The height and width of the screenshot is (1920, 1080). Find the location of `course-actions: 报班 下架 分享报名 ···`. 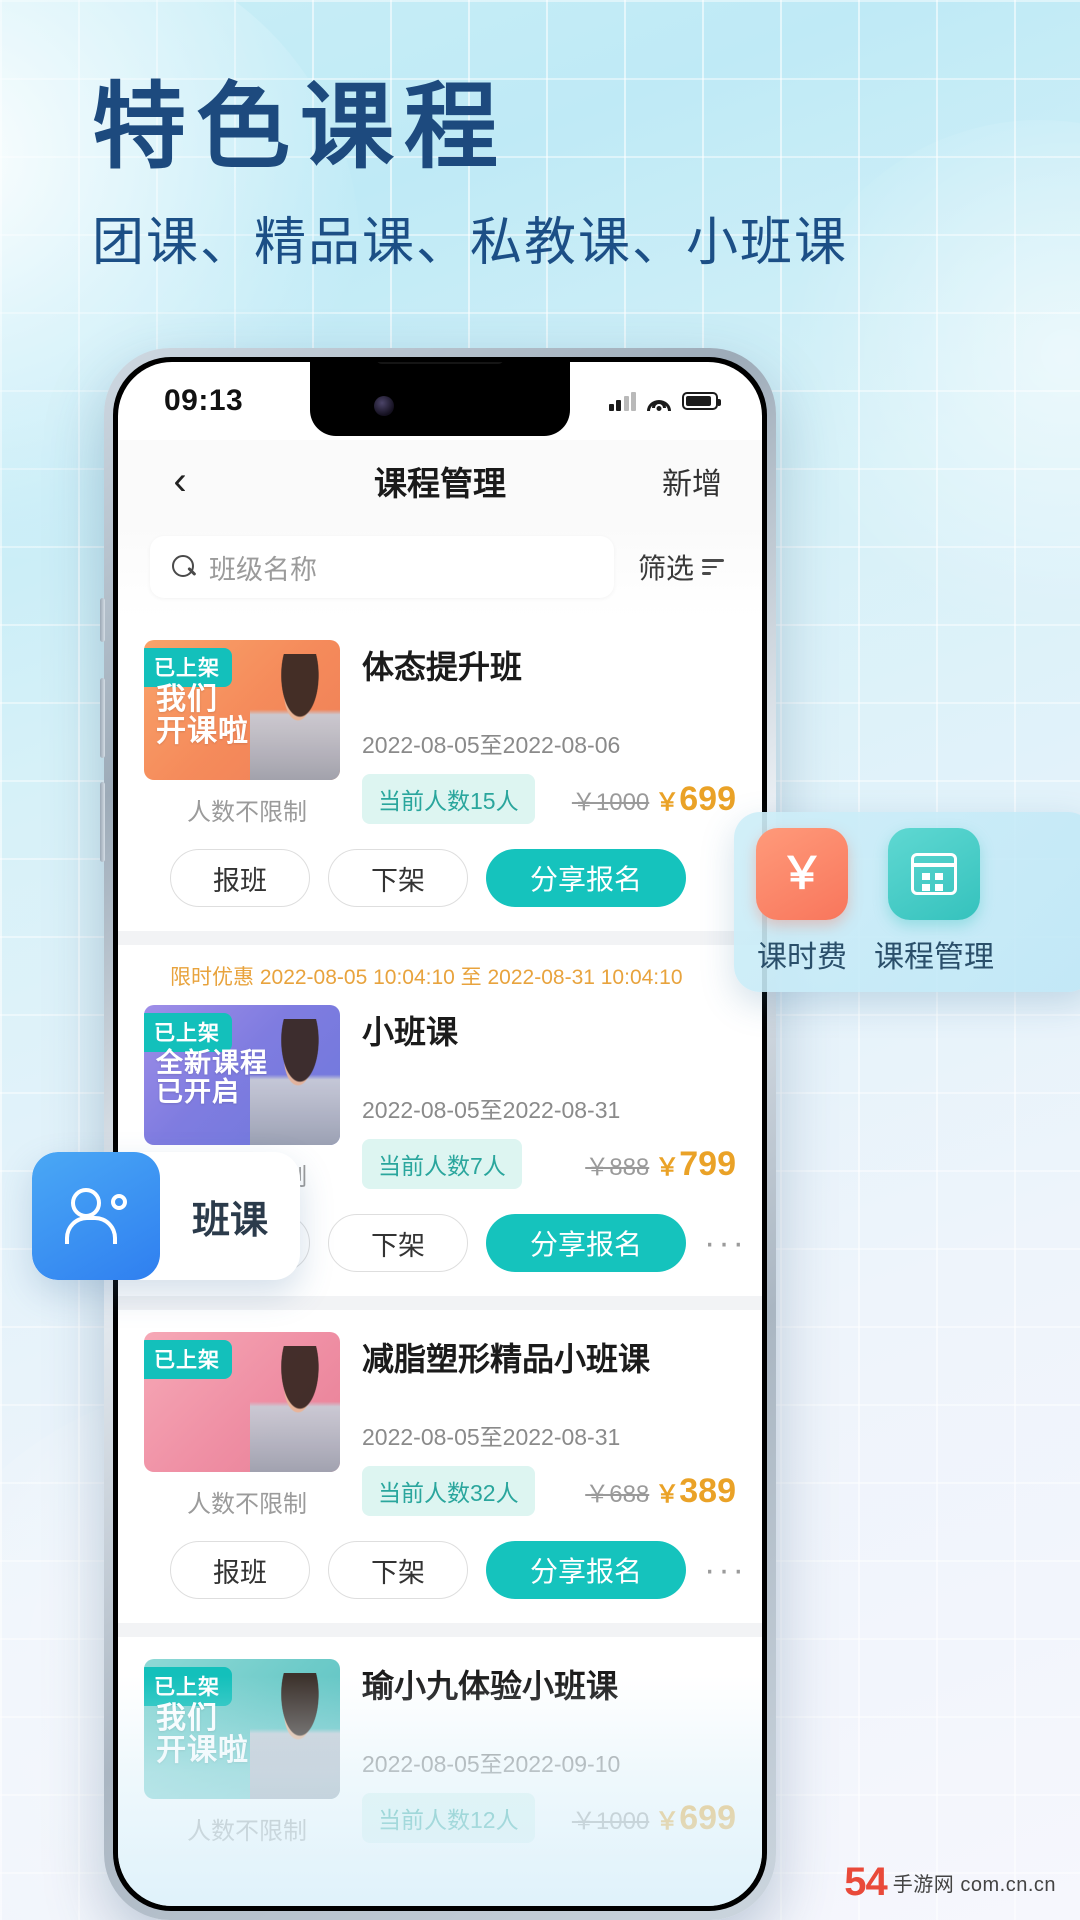

course-actions: 报班 下架 分享报名 ··· is located at coordinates (444, 1571).